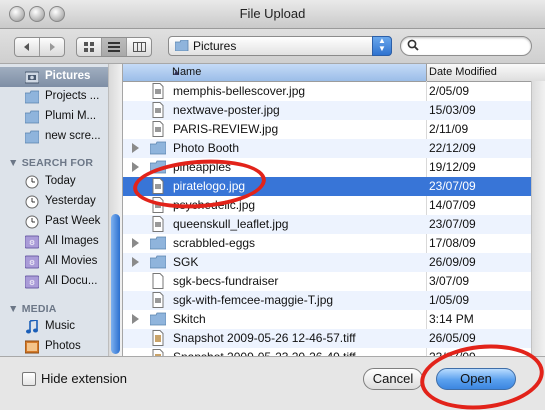 This screenshot has height=410, width=545. Describe the element at coordinates (334, 243) in the screenshot. I see `file-row: scrabbled-eggs 17/08/09` at that location.